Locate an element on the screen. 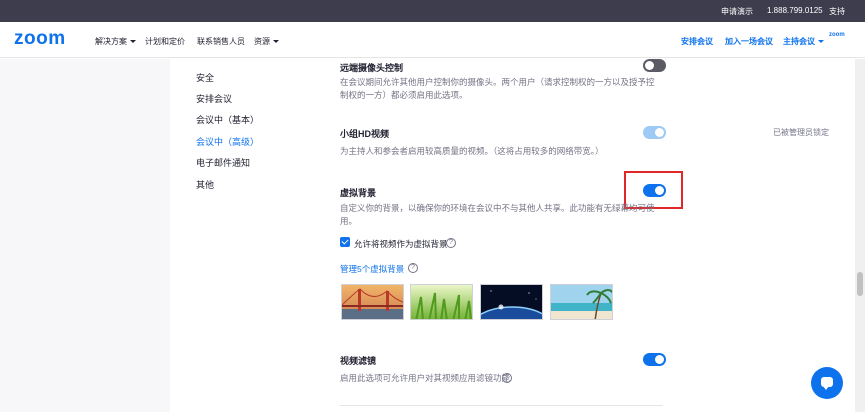 Image resolution: width=865 pixels, height=412 pixels. request-demo-link: 申请演示 is located at coordinates (737, 11).